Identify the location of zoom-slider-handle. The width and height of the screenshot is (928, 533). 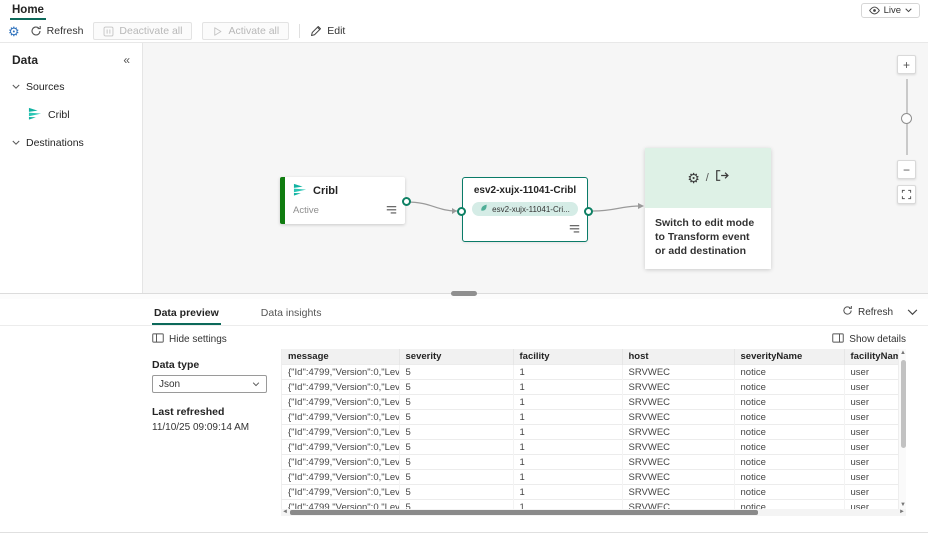
(906, 118).